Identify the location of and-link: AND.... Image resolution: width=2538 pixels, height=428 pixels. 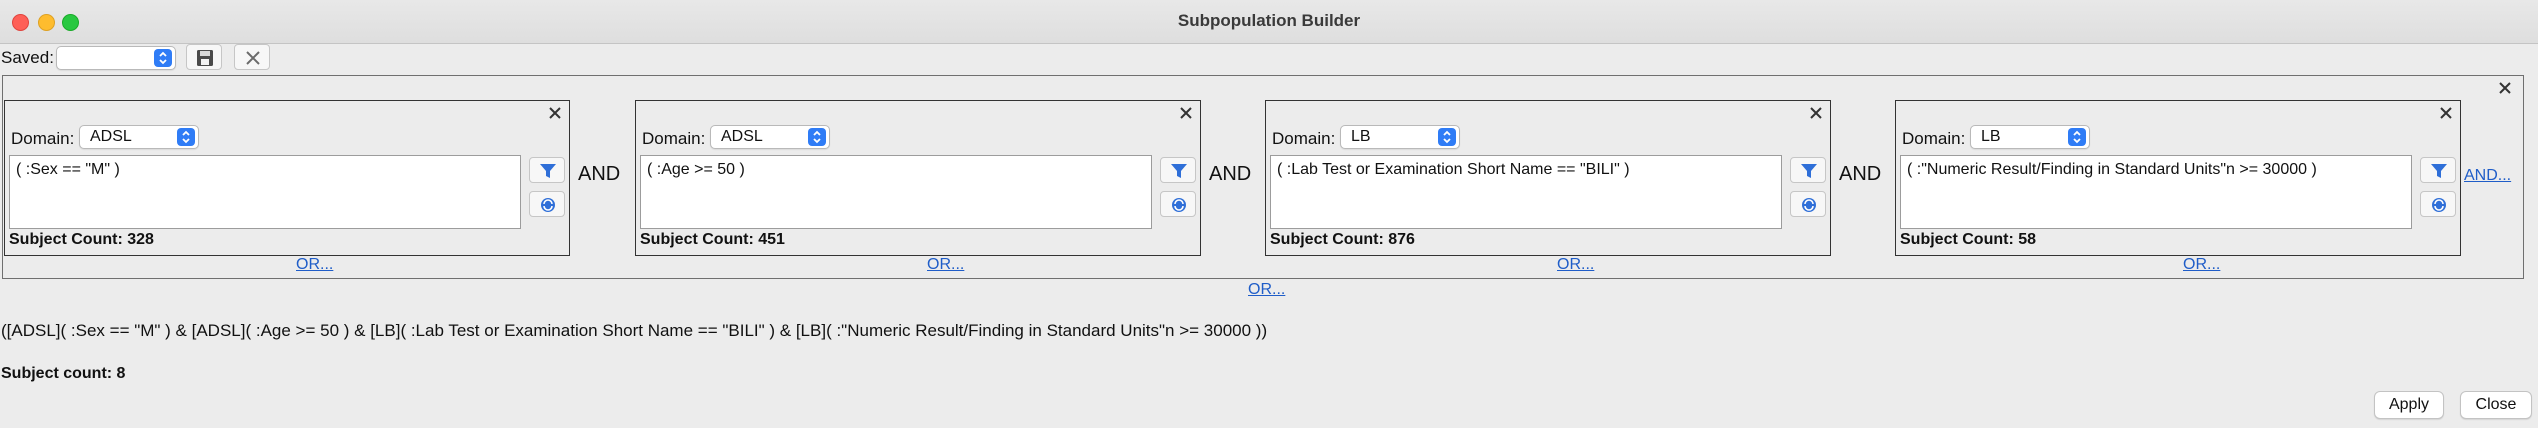
(2487, 176).